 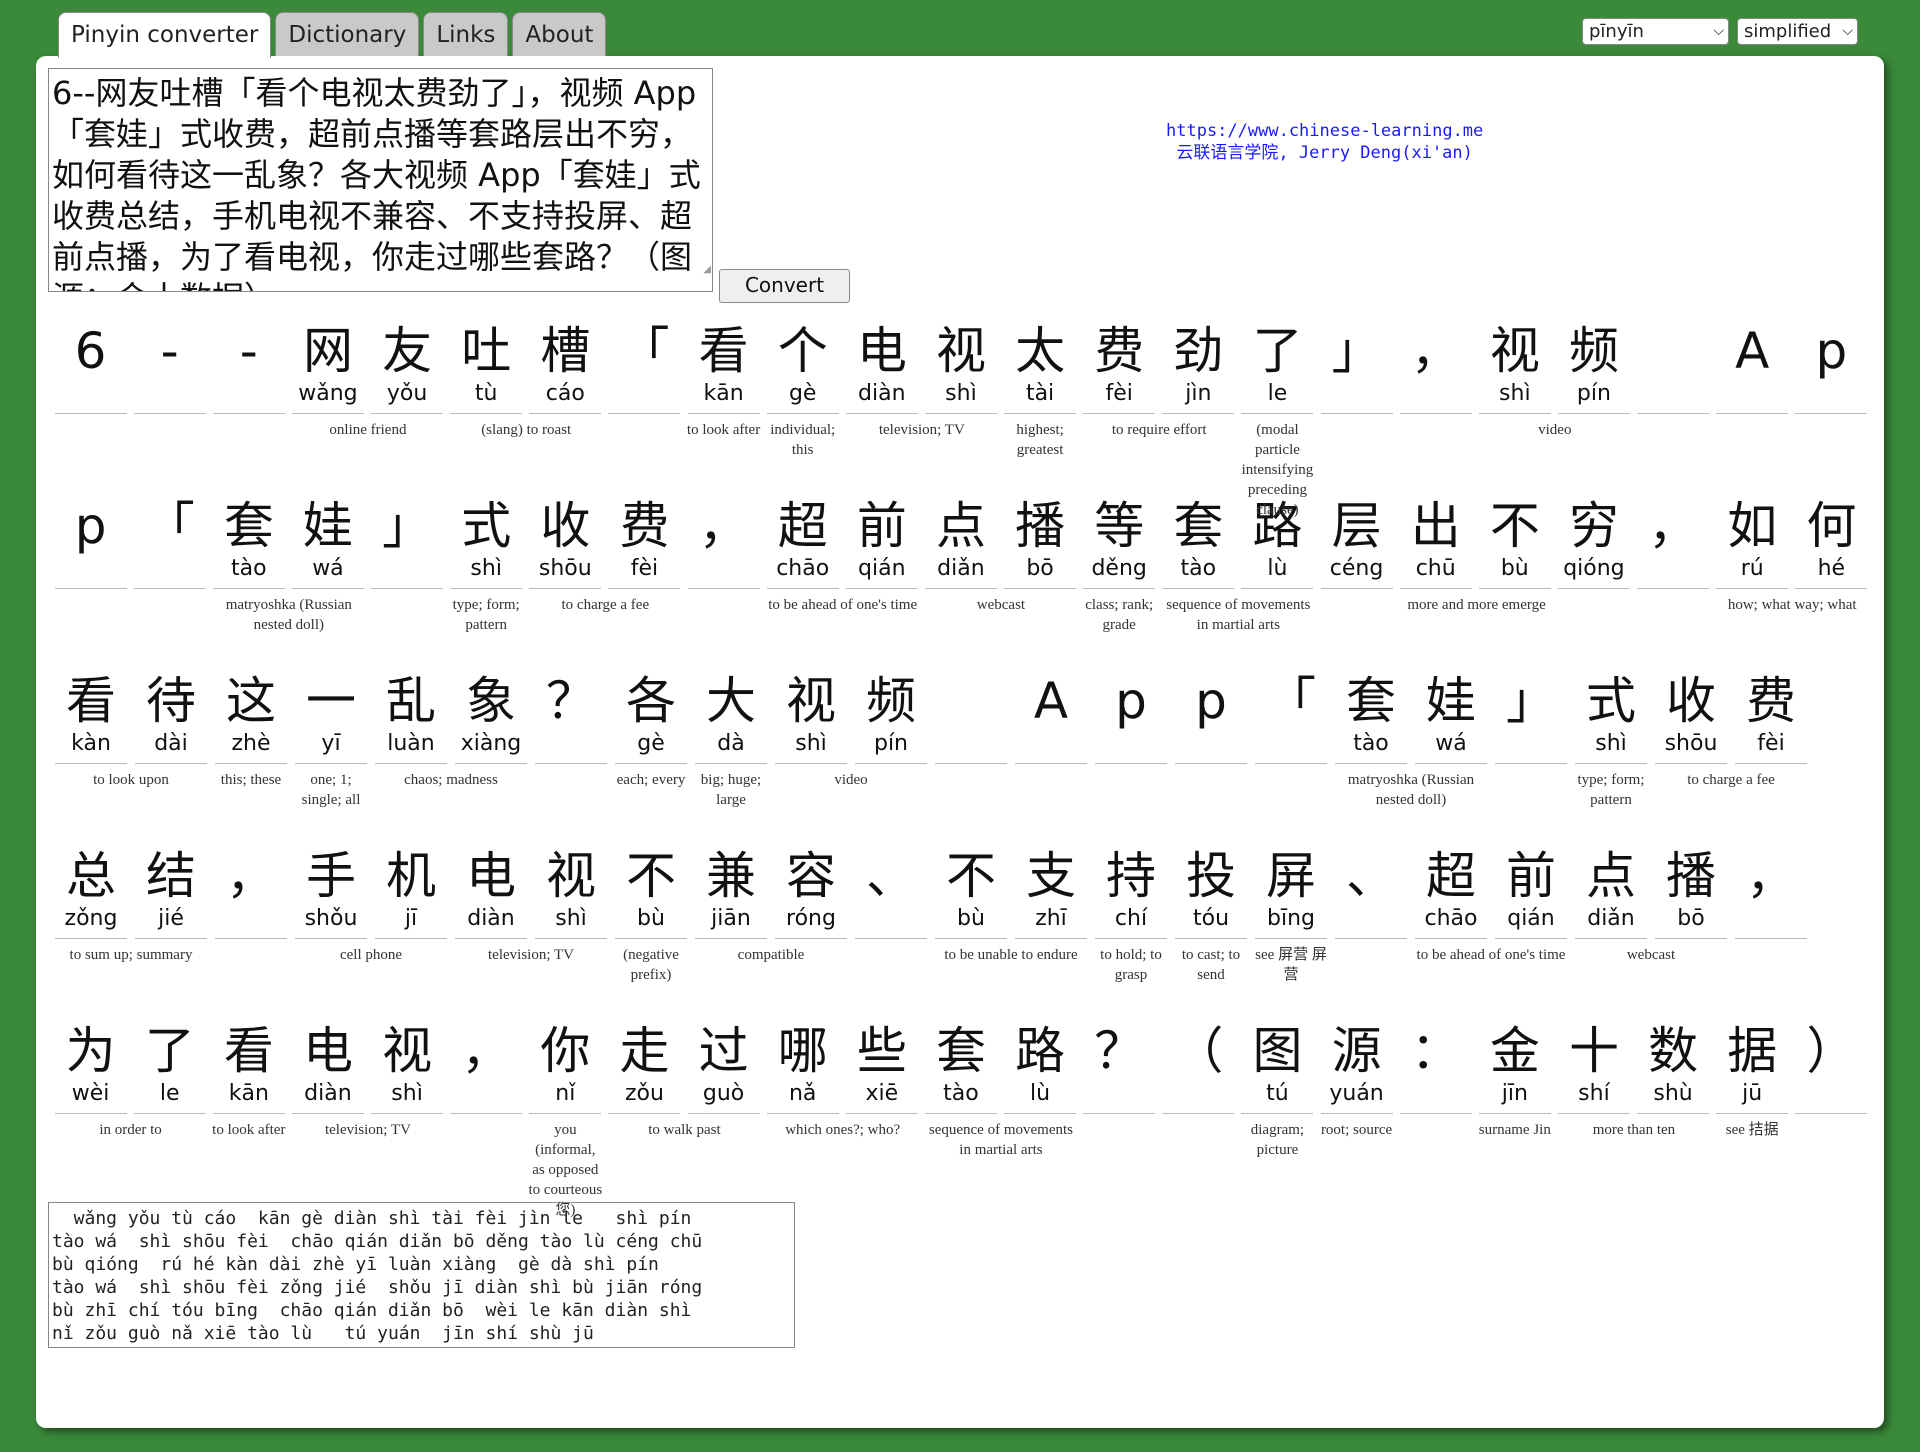 I want to click on char-cell: 如 rú how; what way; what, so click(x=1785, y=554).